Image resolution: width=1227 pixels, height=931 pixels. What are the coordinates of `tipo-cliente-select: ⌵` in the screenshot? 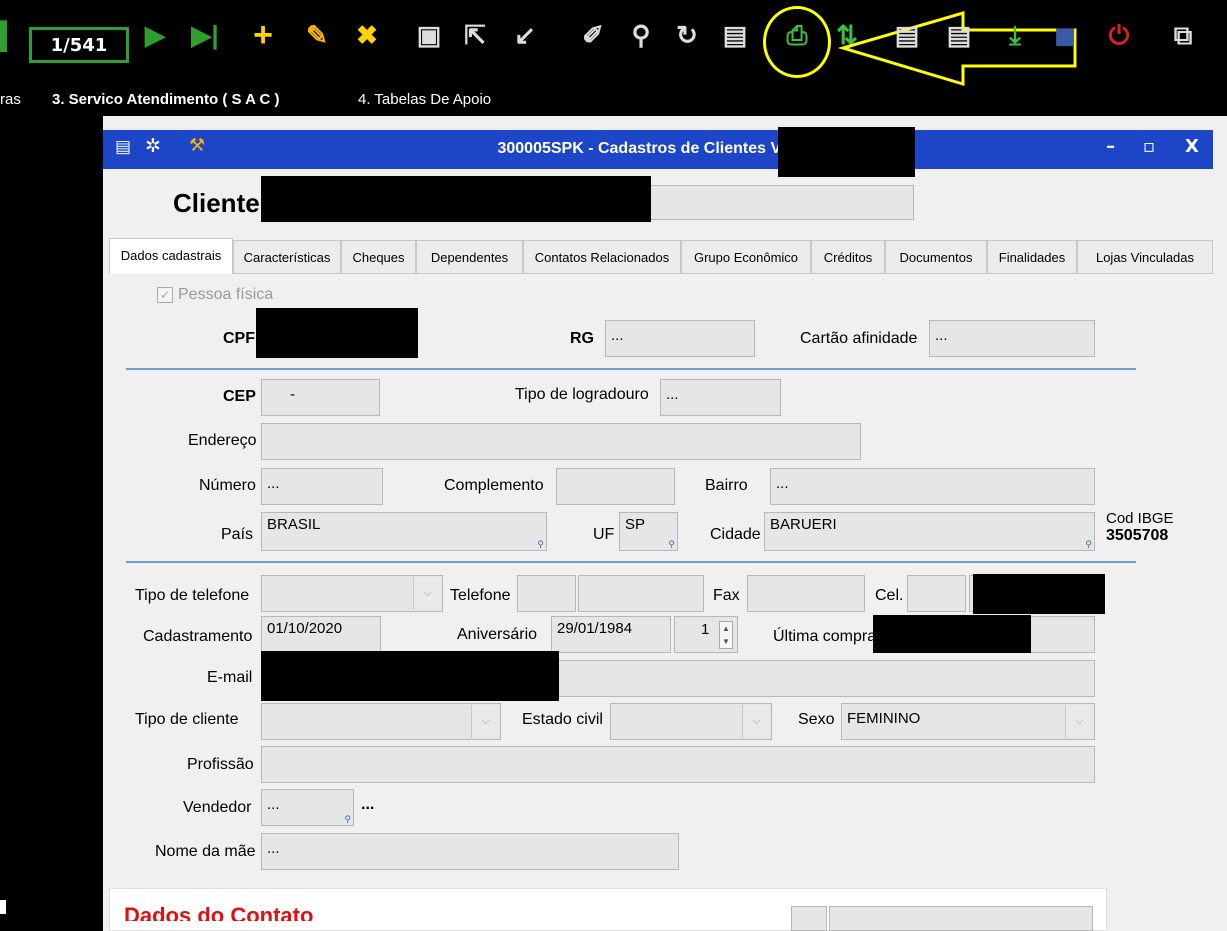 It's located at (381, 721).